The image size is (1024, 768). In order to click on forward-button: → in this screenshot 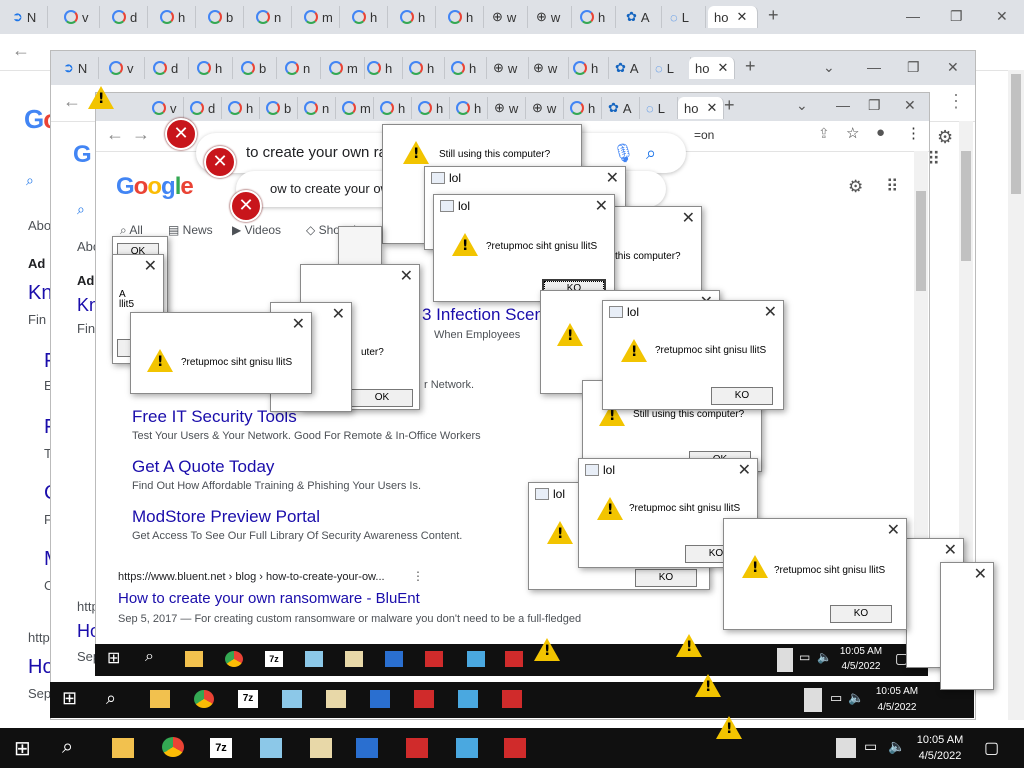, I will do `click(141, 134)`.